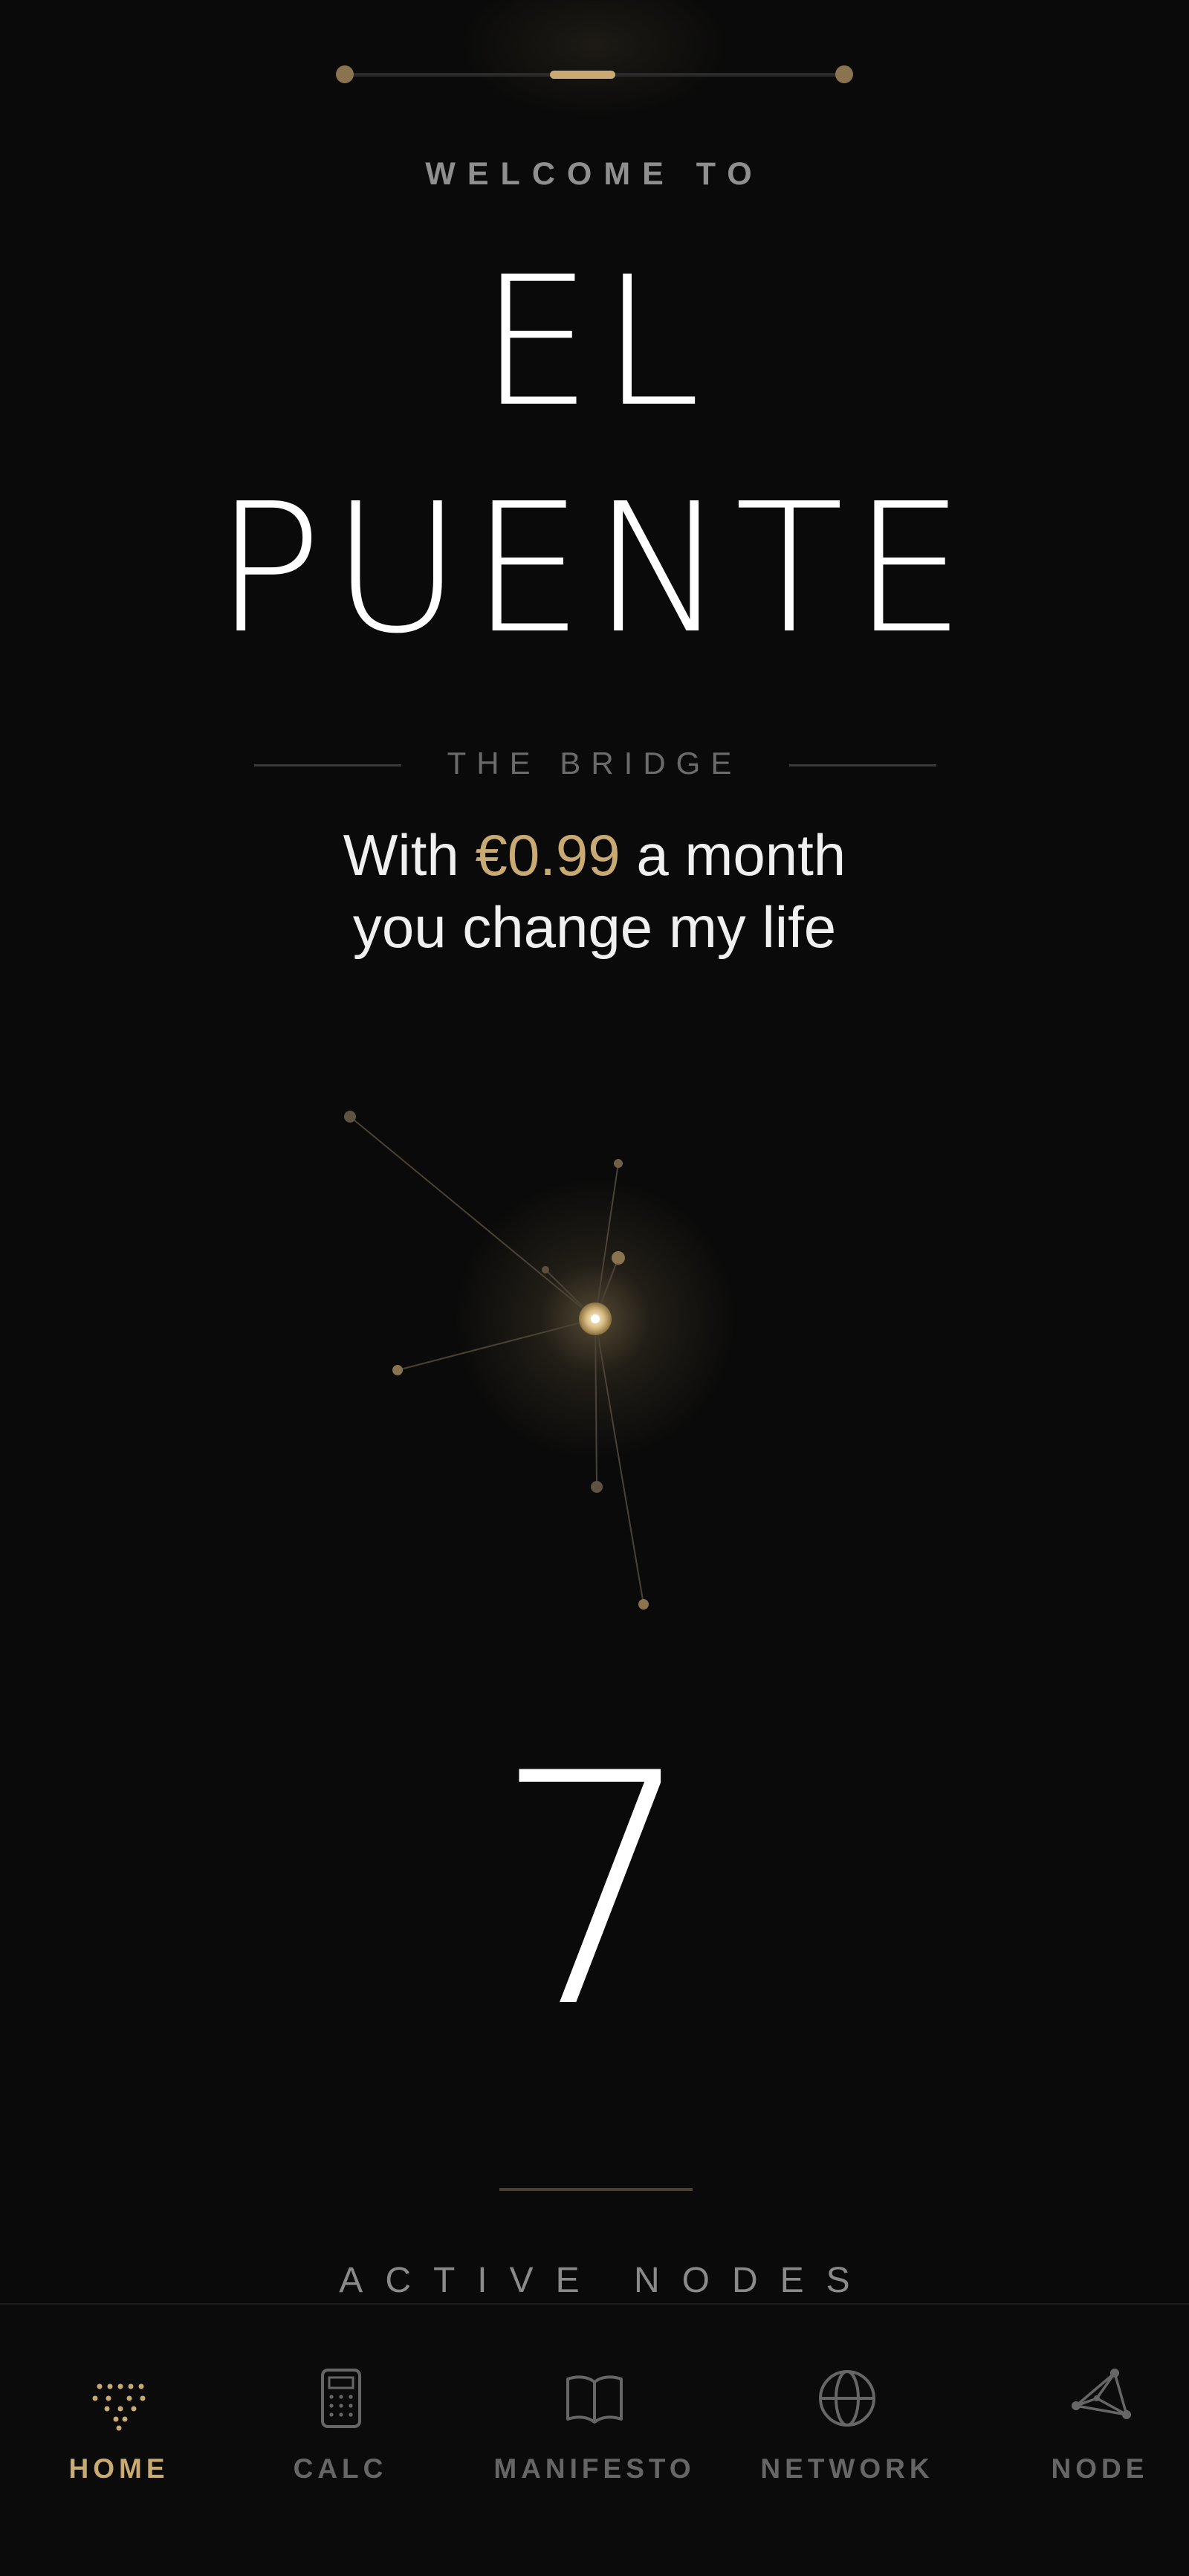 Image resolution: width=1189 pixels, height=2576 pixels. I want to click on page-dot-first, so click(345, 74).